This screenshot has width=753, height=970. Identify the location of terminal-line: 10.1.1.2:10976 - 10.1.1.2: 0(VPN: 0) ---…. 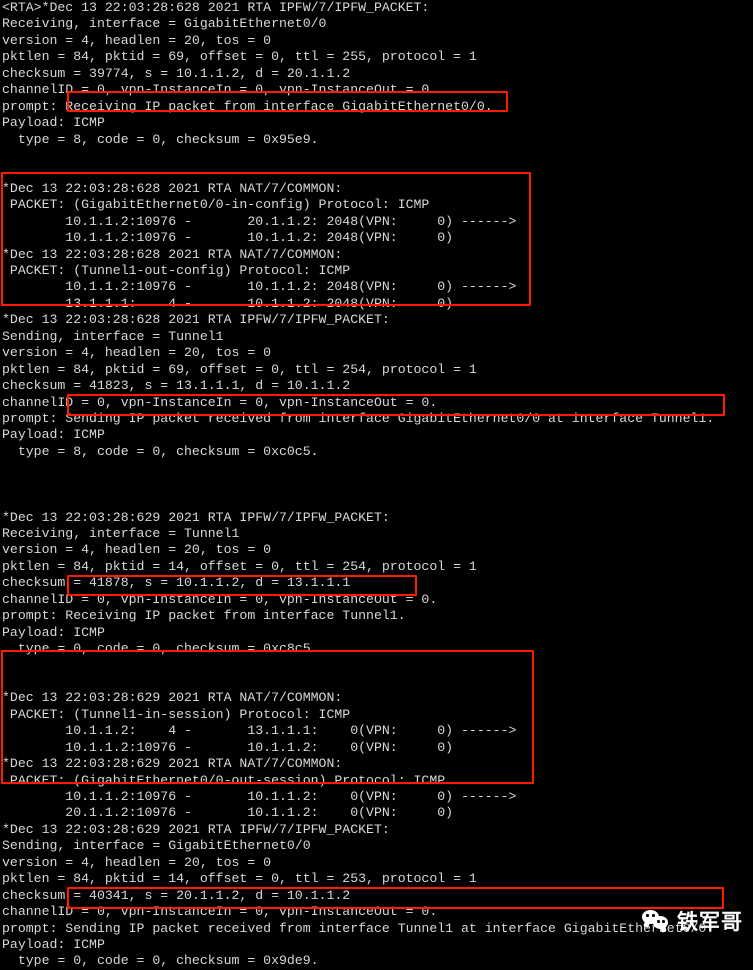
(259, 796).